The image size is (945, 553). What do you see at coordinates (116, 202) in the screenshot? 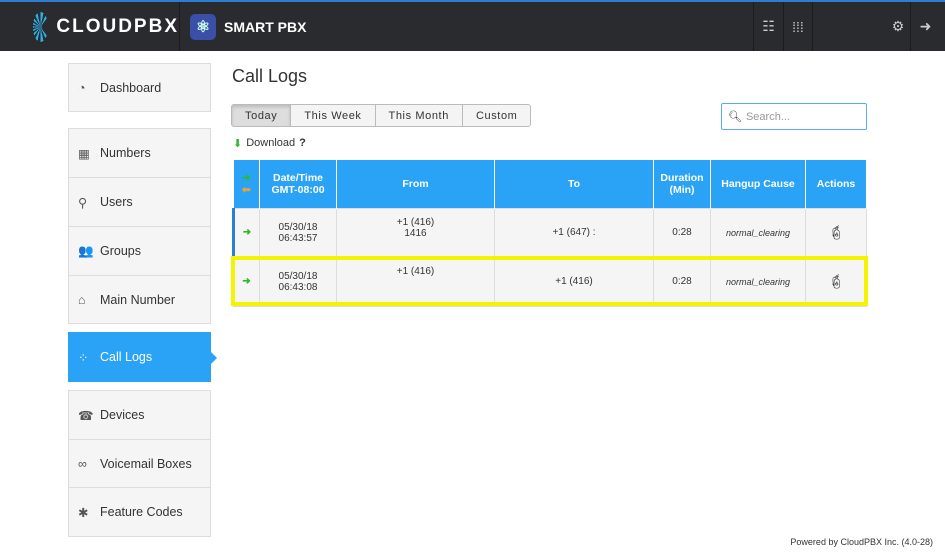
I see `label: Users` at bounding box center [116, 202].